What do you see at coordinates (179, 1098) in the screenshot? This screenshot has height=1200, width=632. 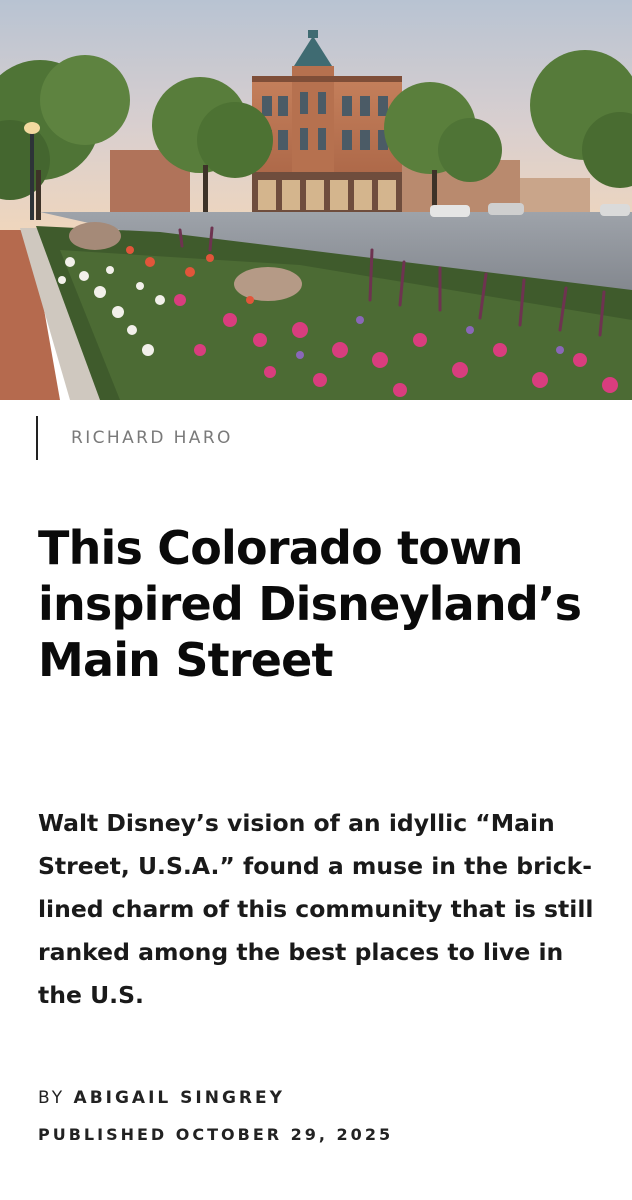 I see `byline-author: ABIGAIL SINGREY` at bounding box center [179, 1098].